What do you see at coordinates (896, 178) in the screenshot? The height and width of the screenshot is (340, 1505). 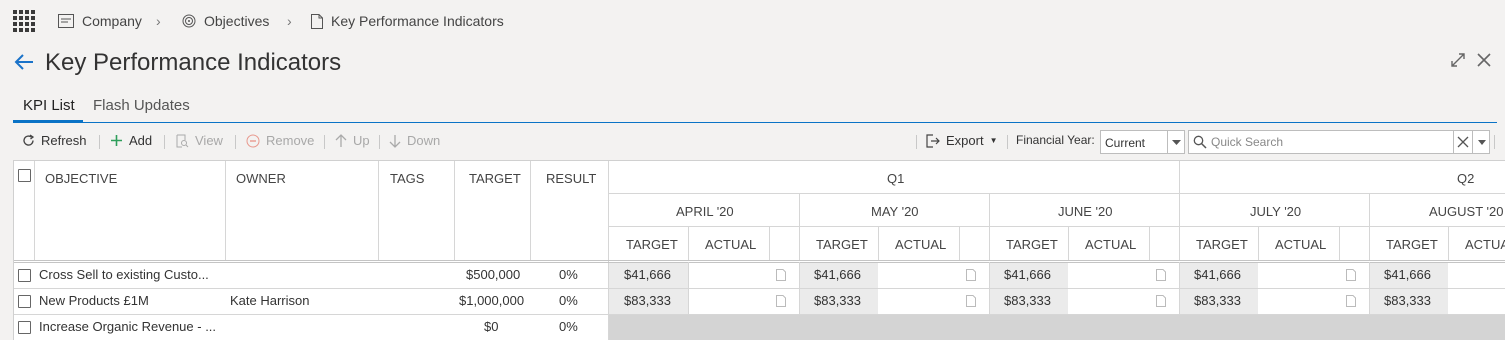 I see `quarter-header-q1: Q1` at bounding box center [896, 178].